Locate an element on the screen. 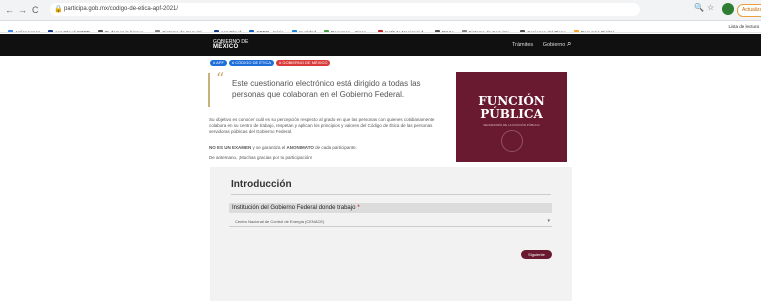  bookmark-item: PAVH is located at coordinates (444, 30).